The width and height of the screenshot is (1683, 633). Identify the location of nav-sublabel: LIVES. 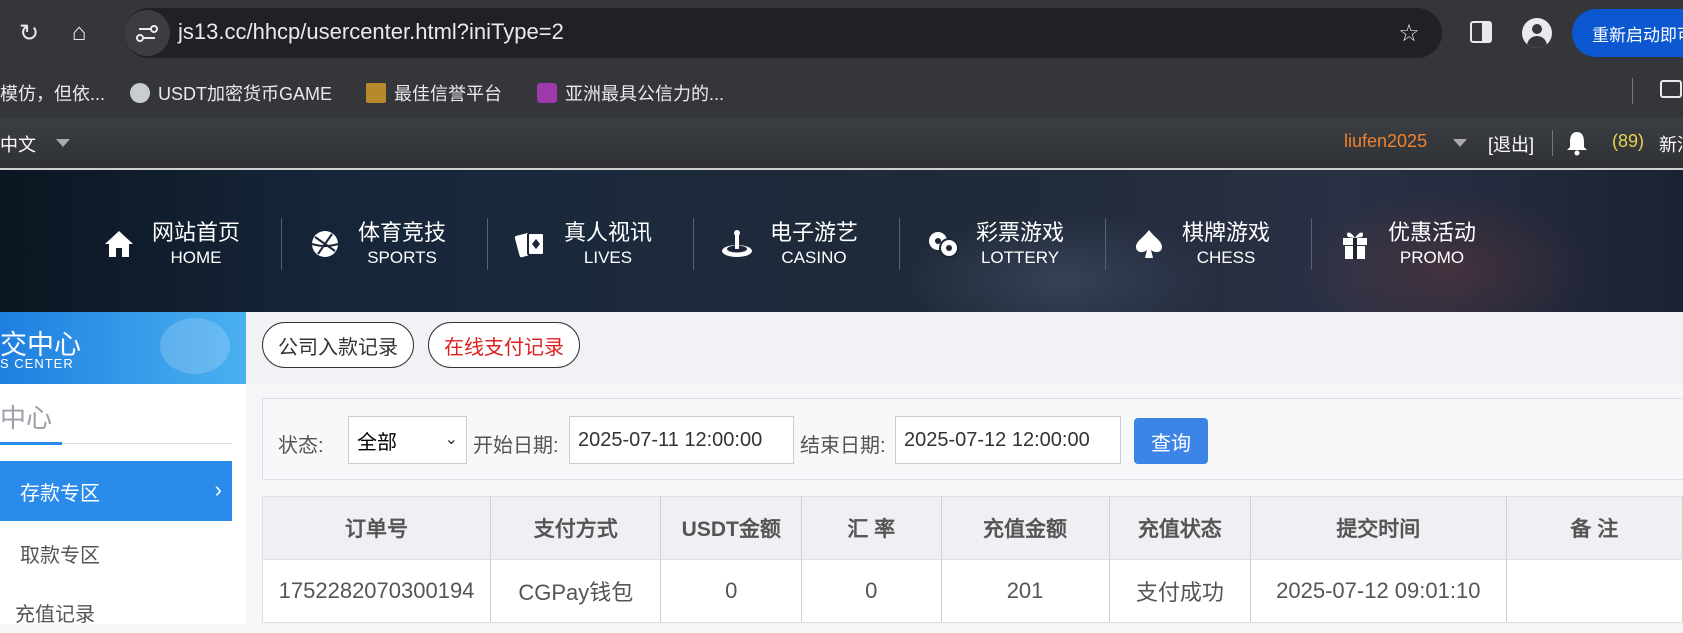
(608, 257).